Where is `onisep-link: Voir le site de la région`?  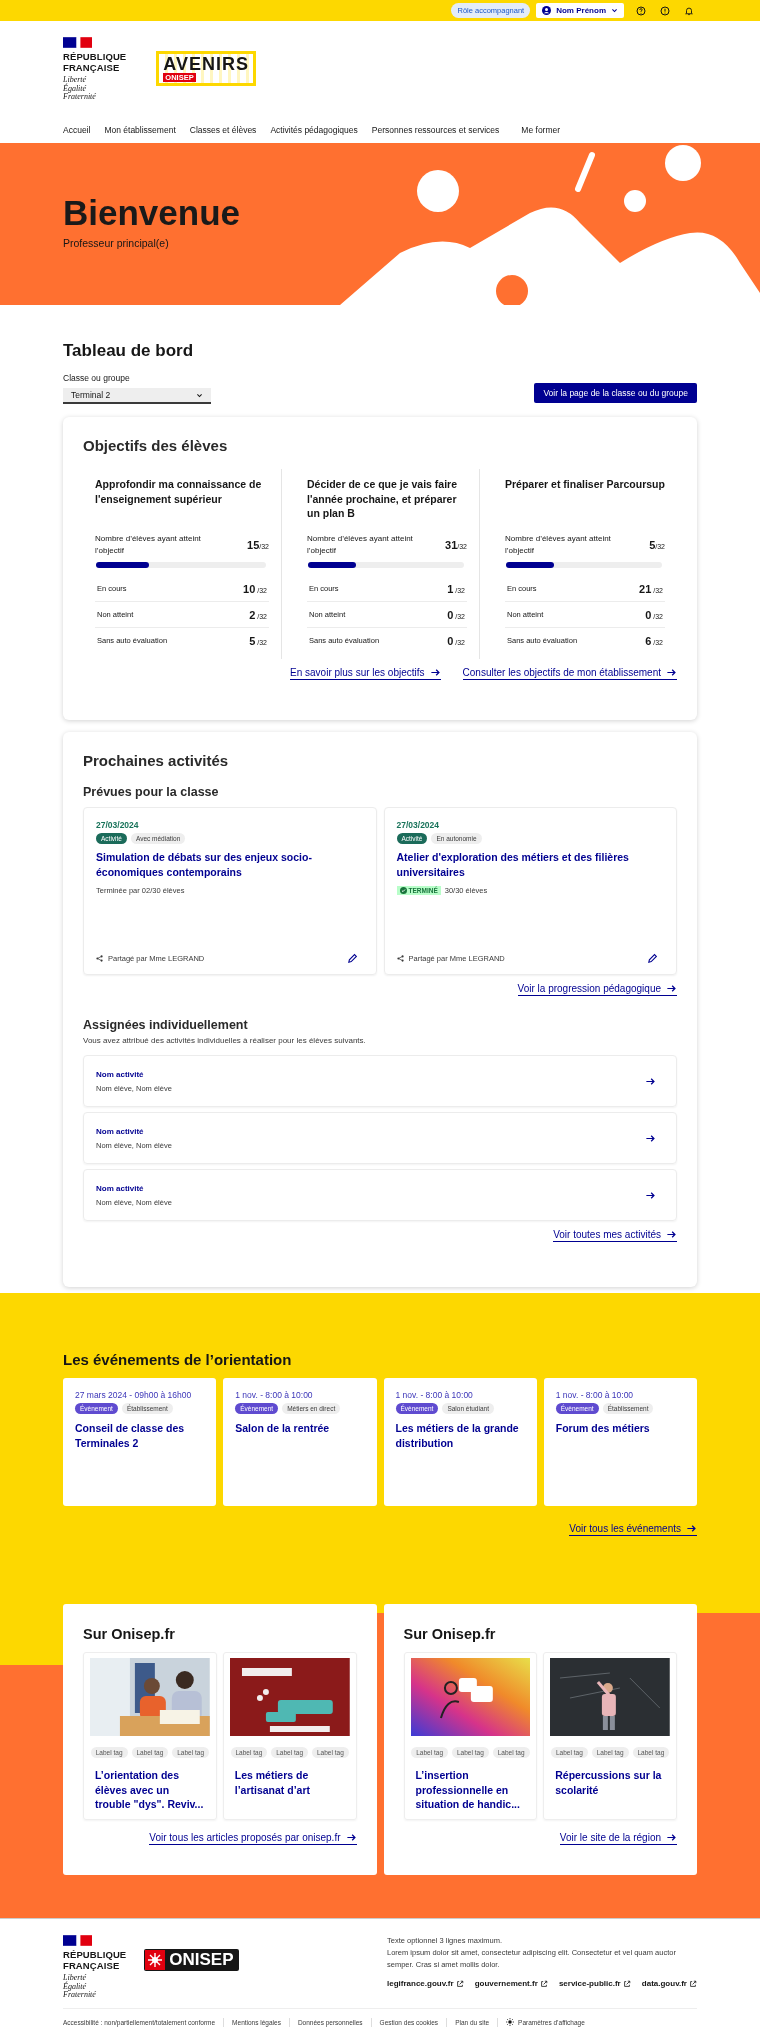 onisep-link: Voir le site de la région is located at coordinates (618, 1838).